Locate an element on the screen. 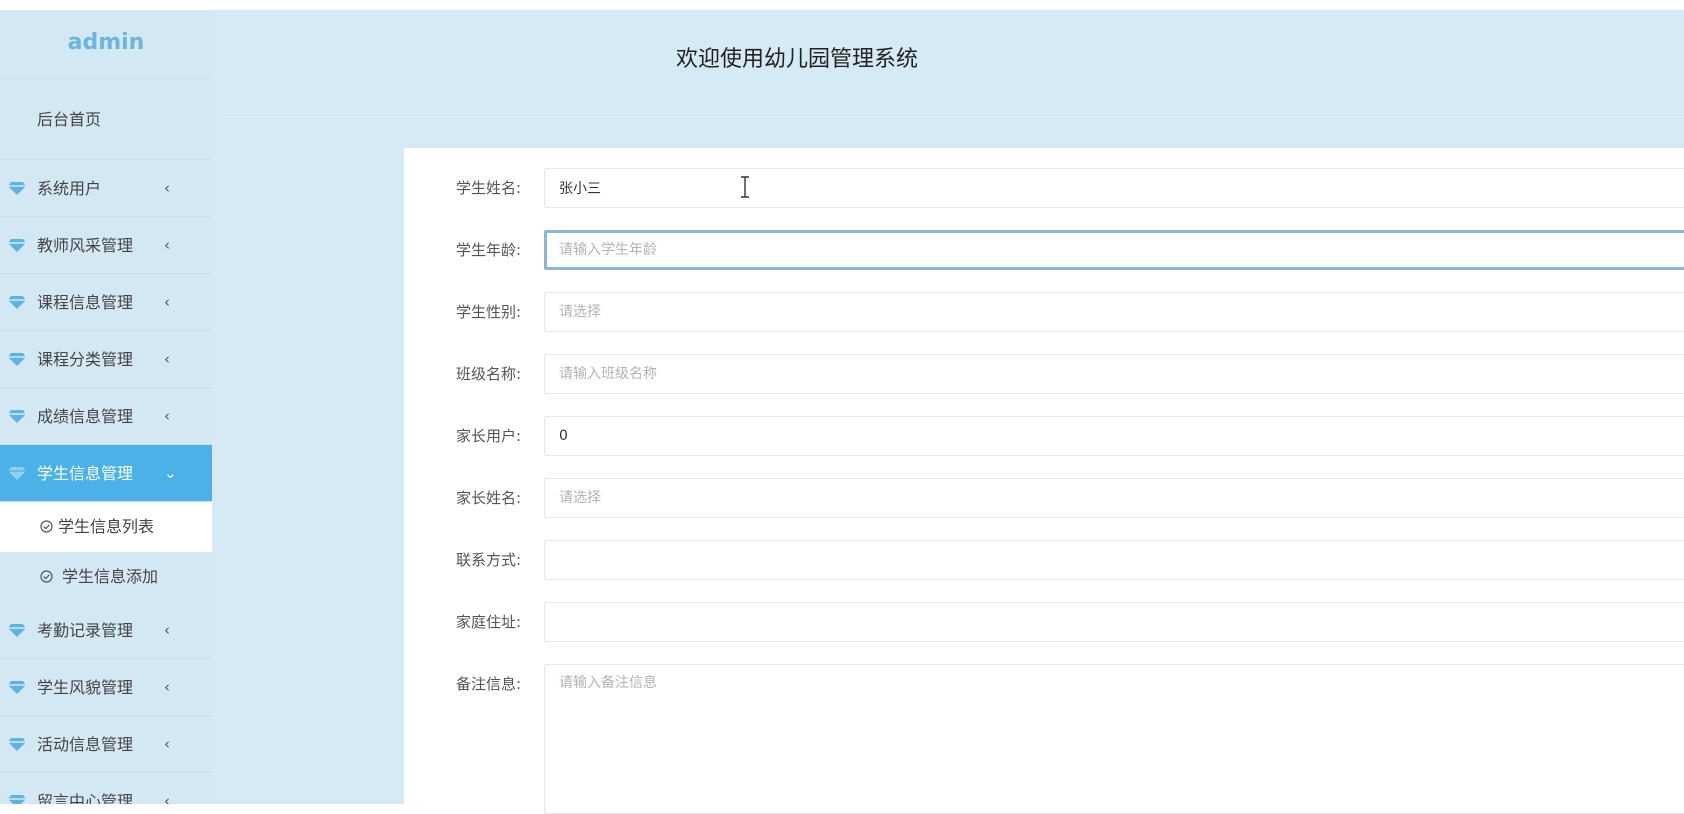  parent-name-select: 请选择 is located at coordinates (1114, 498).